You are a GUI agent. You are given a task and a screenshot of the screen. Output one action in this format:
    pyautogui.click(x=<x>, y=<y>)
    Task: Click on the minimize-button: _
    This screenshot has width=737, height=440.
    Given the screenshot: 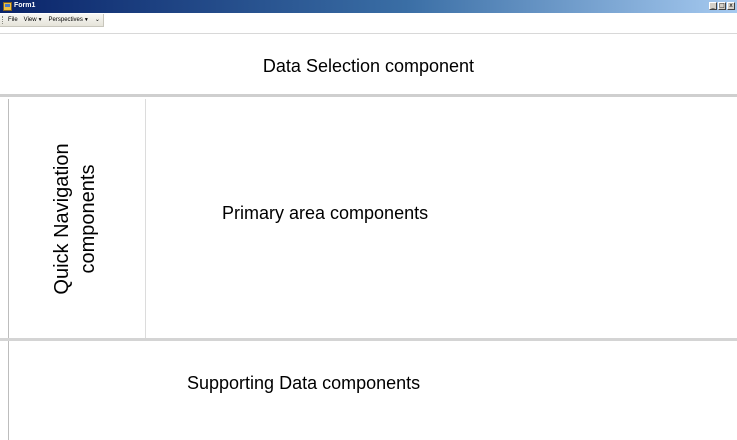 What is the action you would take?
    pyautogui.click(x=713, y=6)
    